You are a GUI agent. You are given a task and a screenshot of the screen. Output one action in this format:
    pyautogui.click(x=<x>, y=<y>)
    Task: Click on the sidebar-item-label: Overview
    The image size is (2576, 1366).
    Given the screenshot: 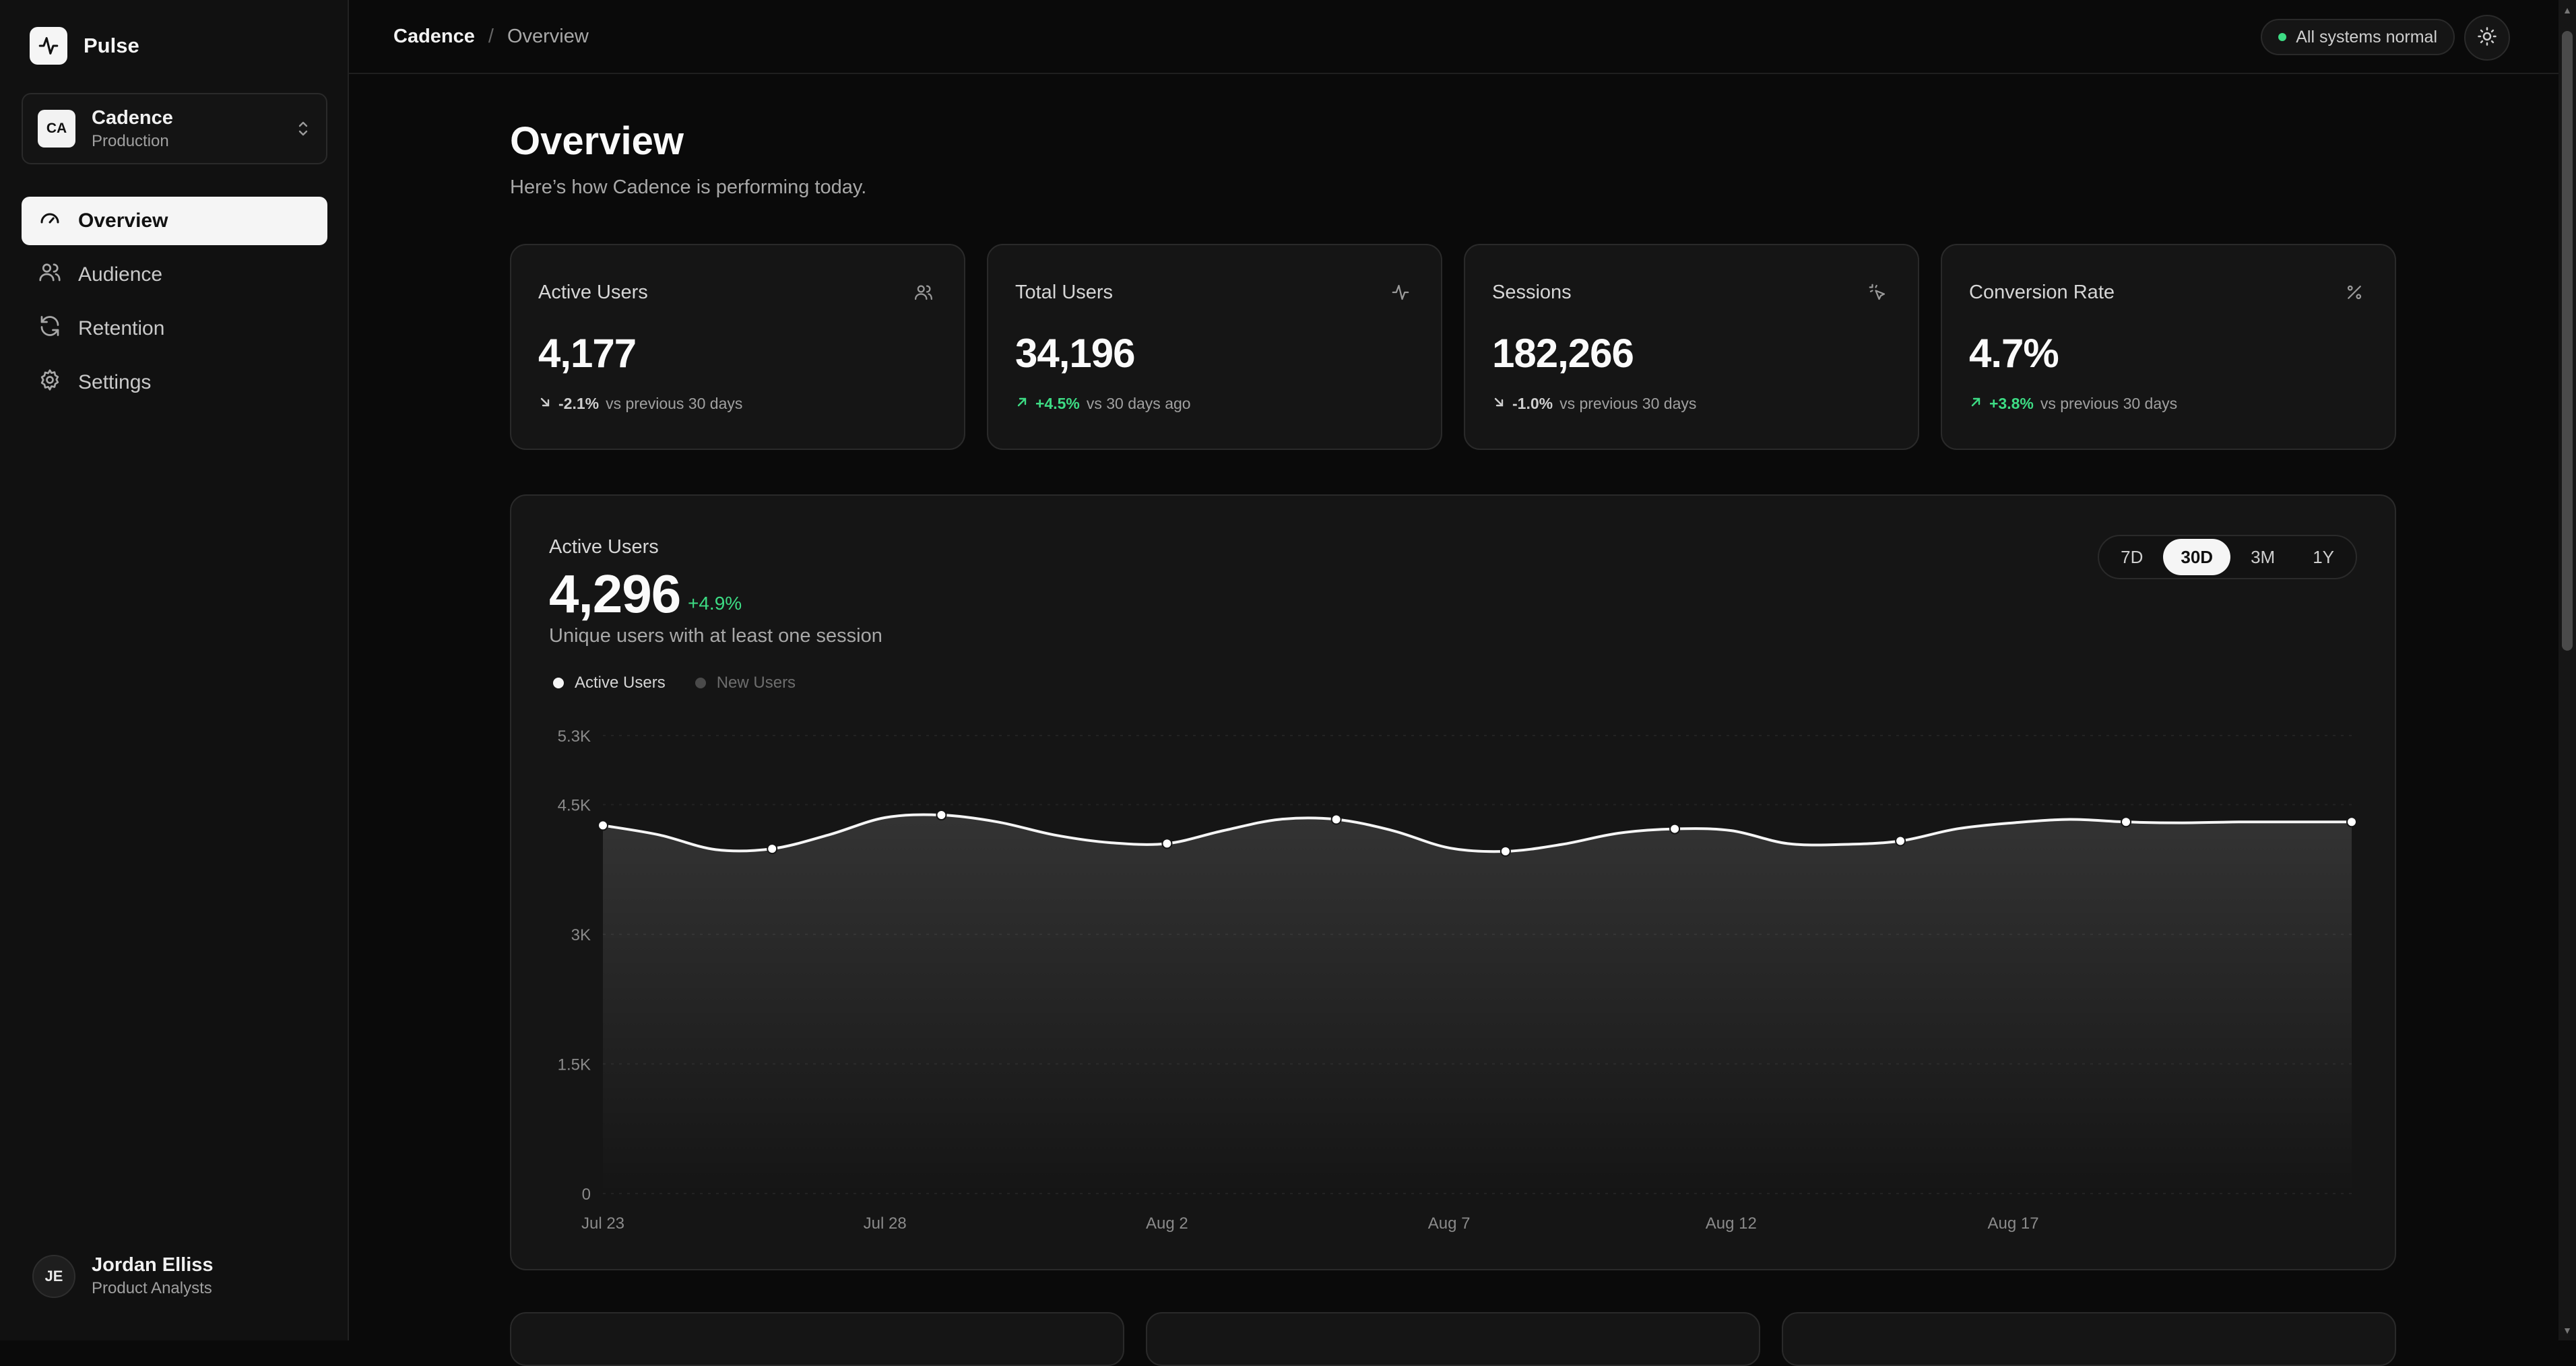 What is the action you would take?
    pyautogui.click(x=123, y=220)
    